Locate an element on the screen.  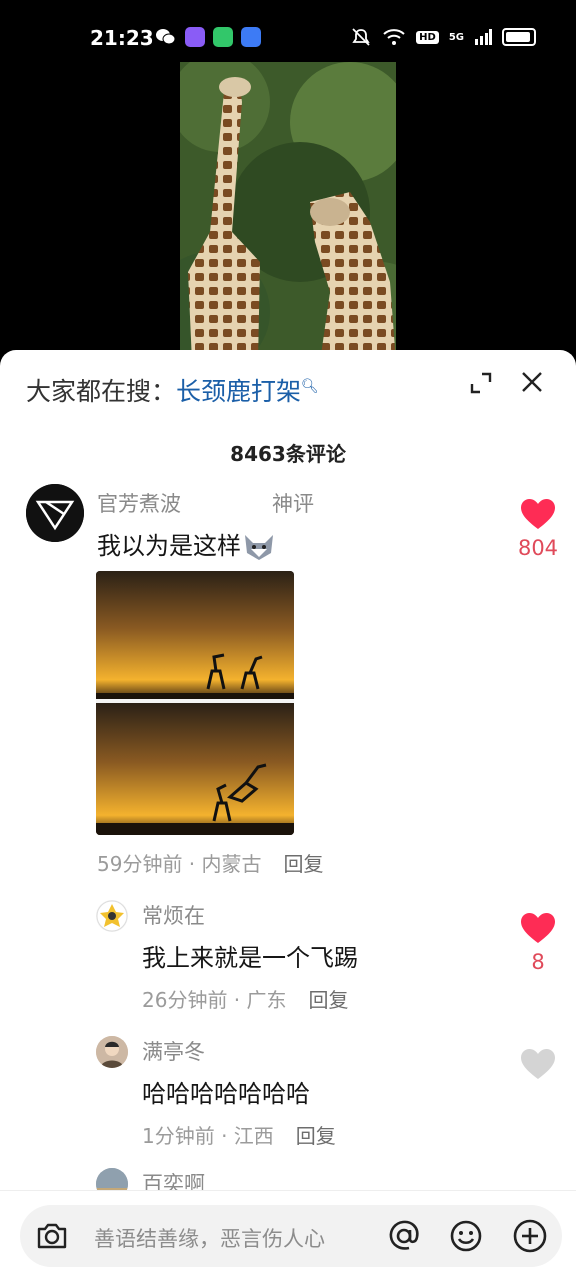
search-prefix: 大家都在搜： is located at coordinates (101, 391).